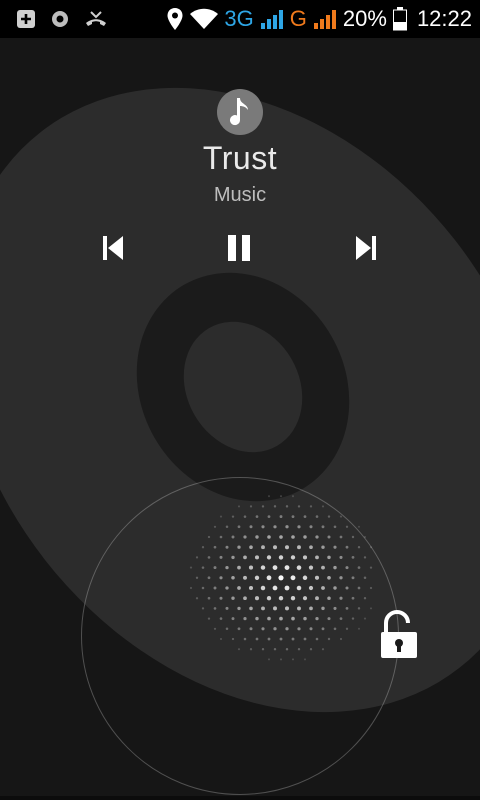 The image size is (480, 800). I want to click on unlock-icon, so click(399, 635).